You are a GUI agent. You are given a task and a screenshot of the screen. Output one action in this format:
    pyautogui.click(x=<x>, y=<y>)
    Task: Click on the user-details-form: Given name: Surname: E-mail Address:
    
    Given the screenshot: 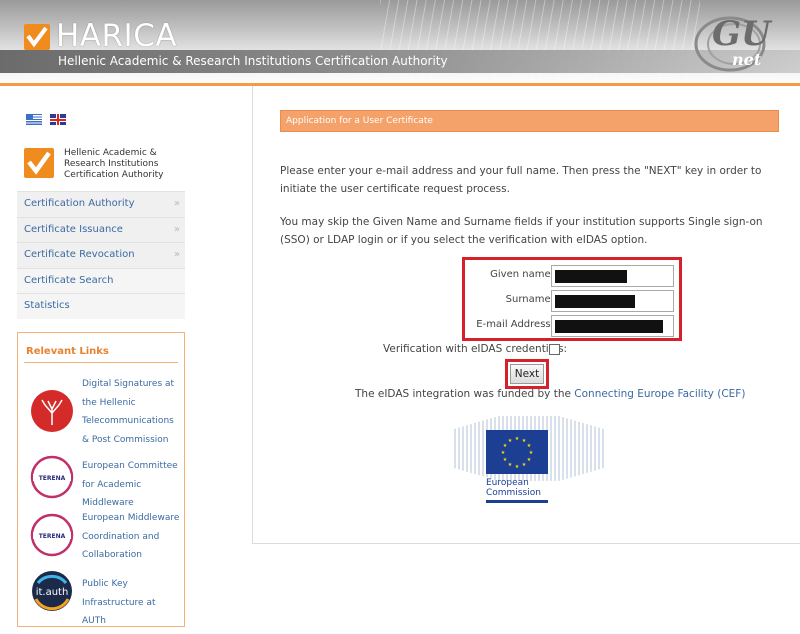 What is the action you would take?
    pyautogui.click(x=572, y=299)
    